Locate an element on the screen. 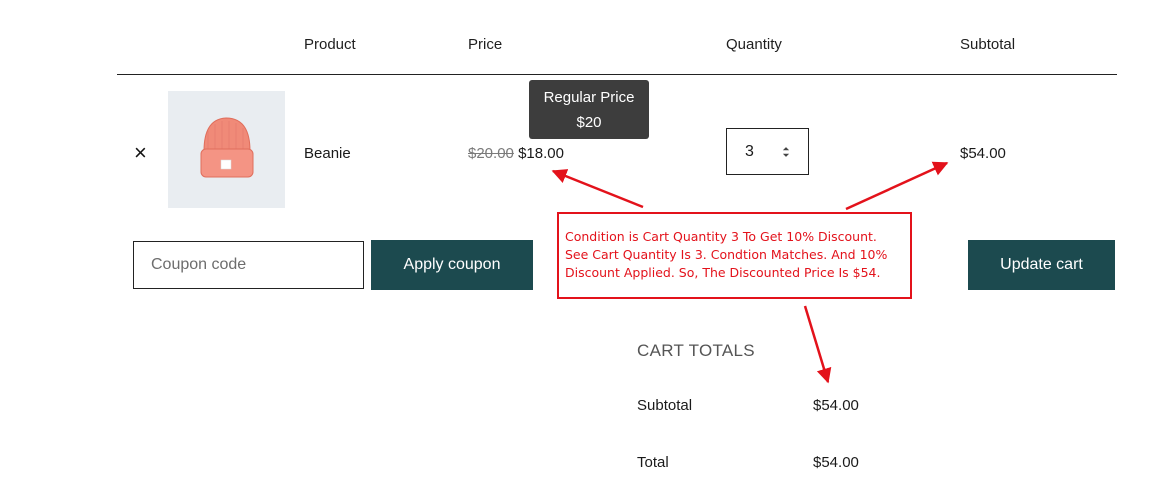 This screenshot has height=485, width=1151. regular-price-tooltip: Regular Price $20 is located at coordinates (589, 109).